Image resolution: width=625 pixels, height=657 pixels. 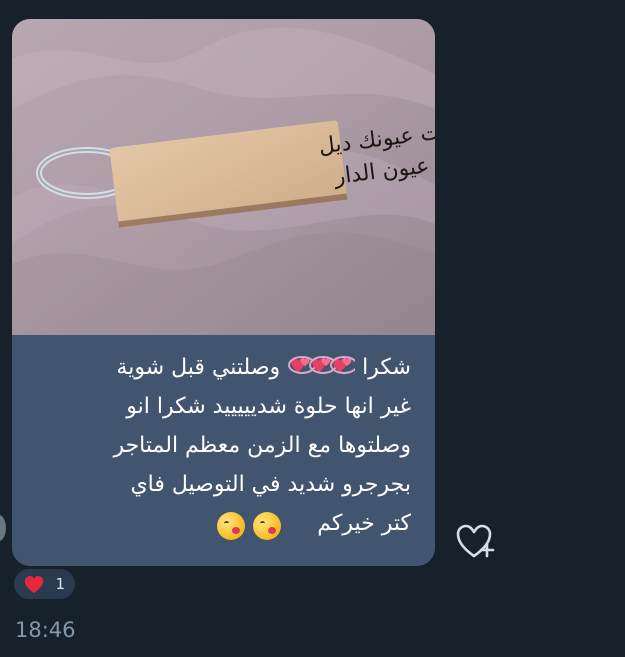 What do you see at coordinates (386, 367) in the screenshot?
I see `message-line-1-main: شكرا` at bounding box center [386, 367].